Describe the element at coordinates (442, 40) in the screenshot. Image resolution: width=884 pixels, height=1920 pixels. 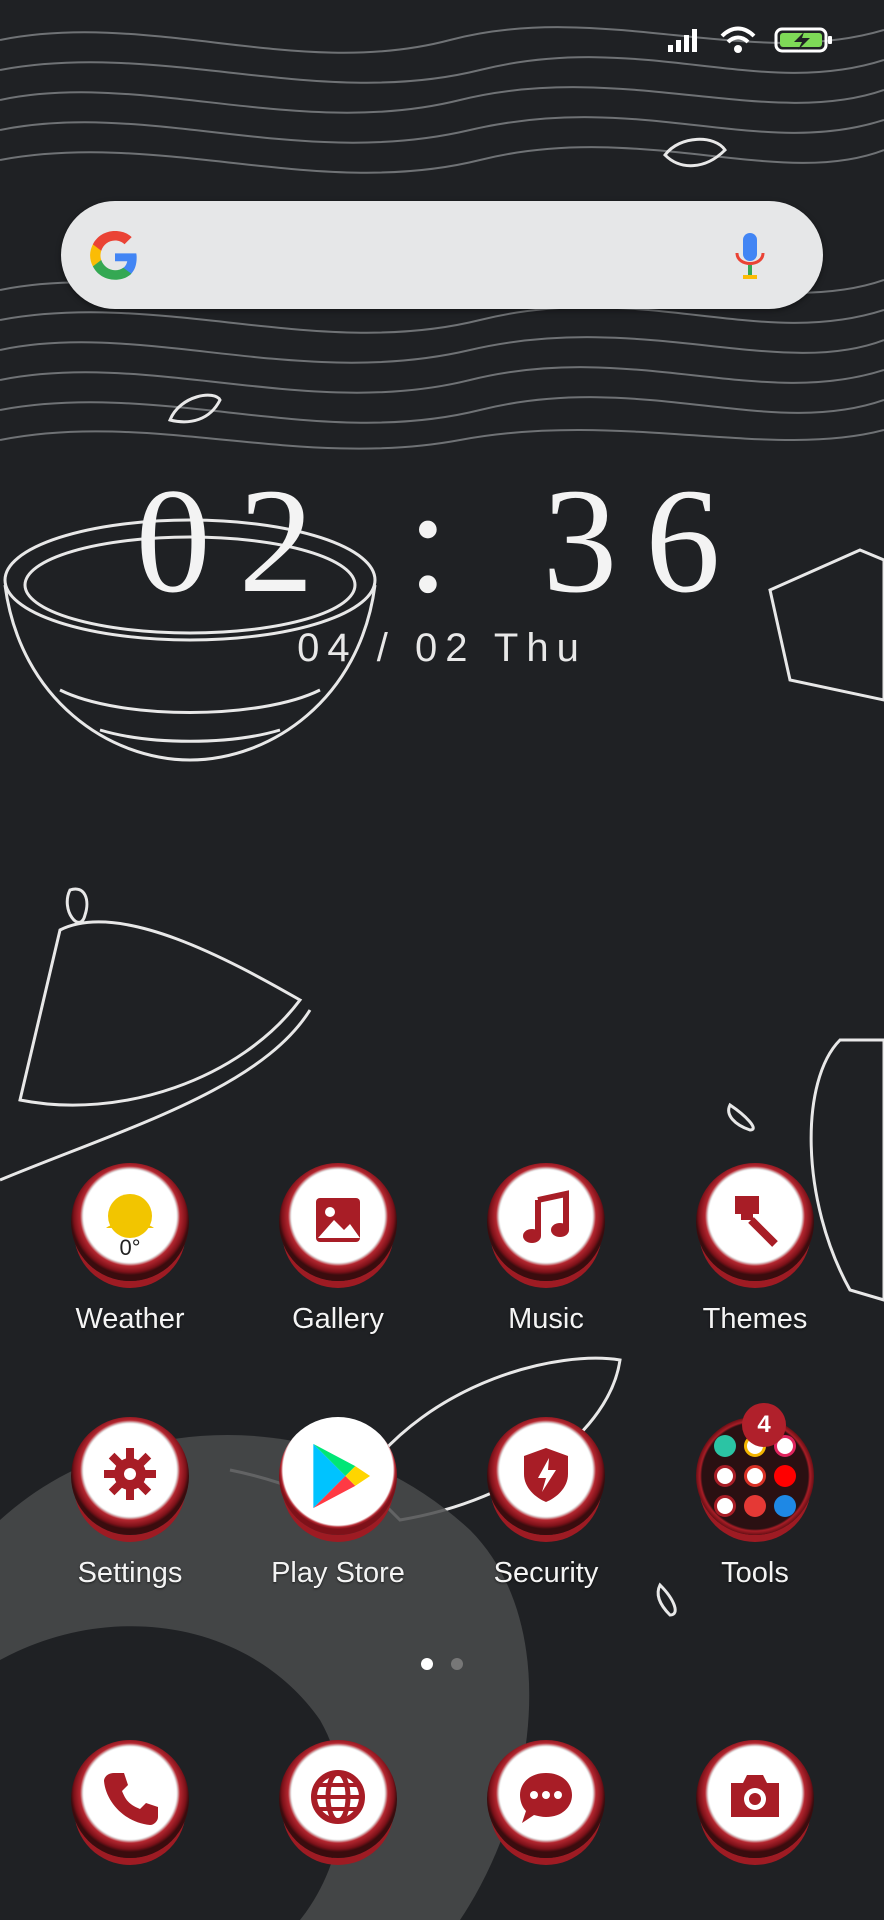
I see `status-bar` at that location.